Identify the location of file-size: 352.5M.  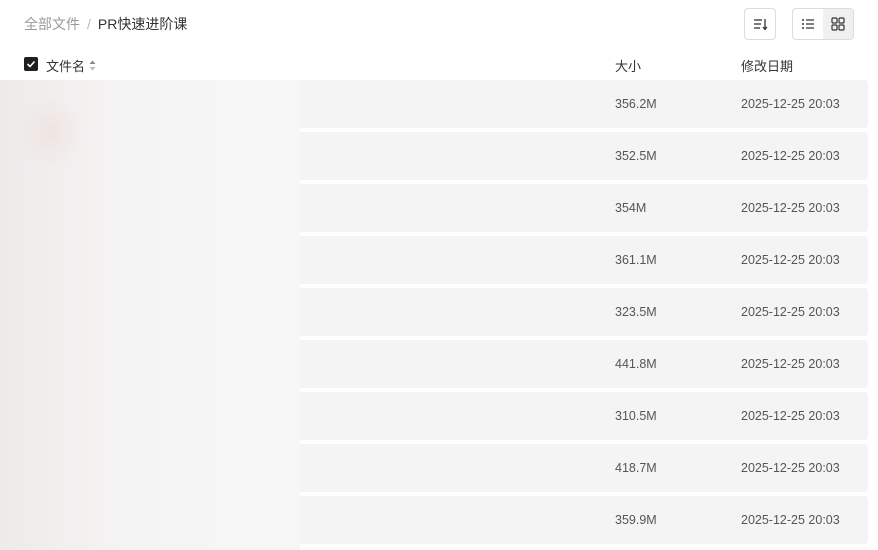
(636, 156).